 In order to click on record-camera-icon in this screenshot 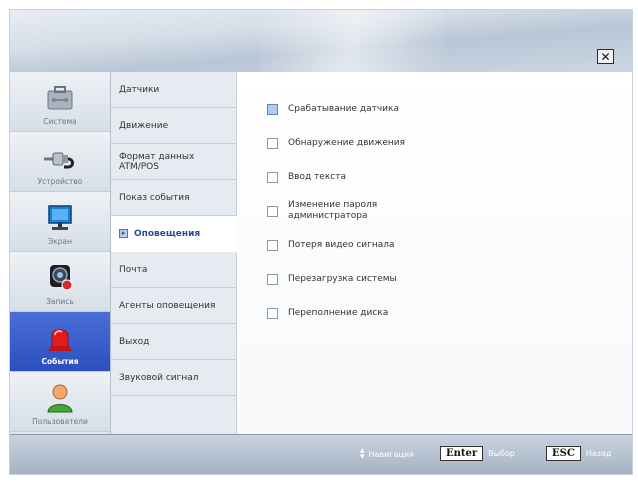, I will do `click(61, 278)`.